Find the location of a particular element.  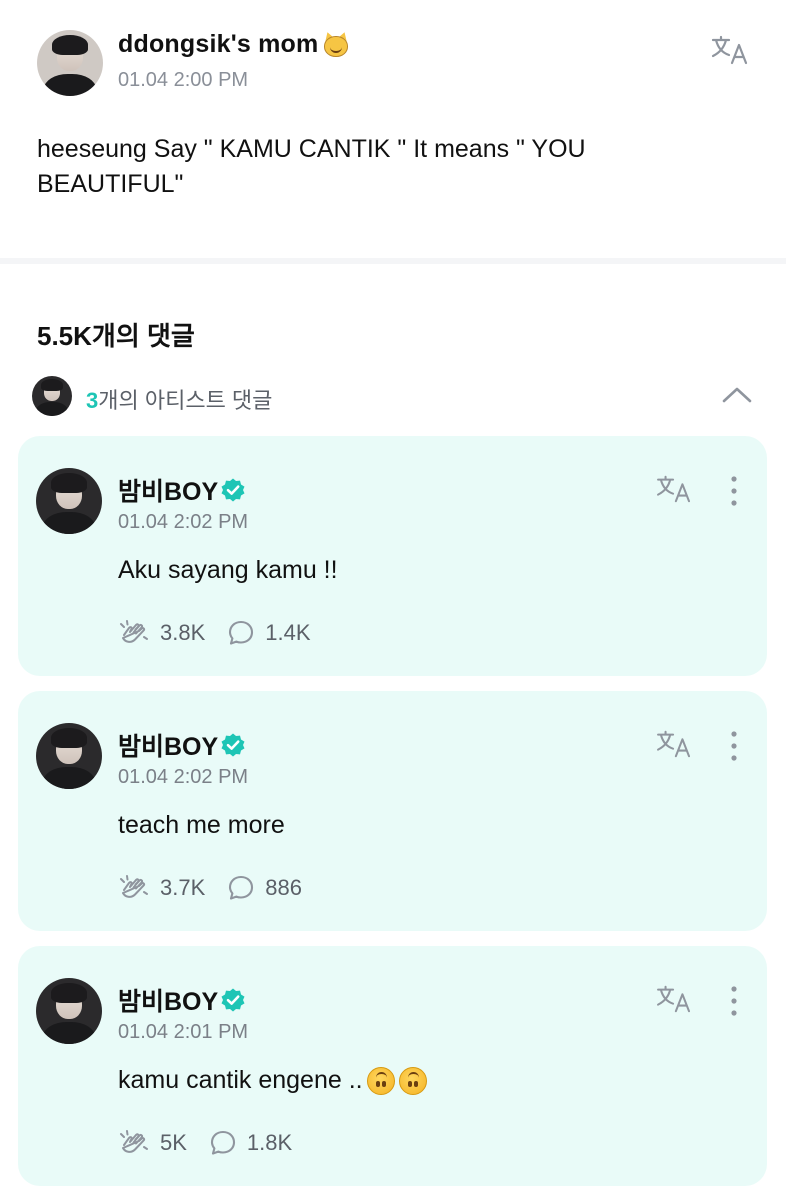

chevron-up-icon is located at coordinates (737, 395).